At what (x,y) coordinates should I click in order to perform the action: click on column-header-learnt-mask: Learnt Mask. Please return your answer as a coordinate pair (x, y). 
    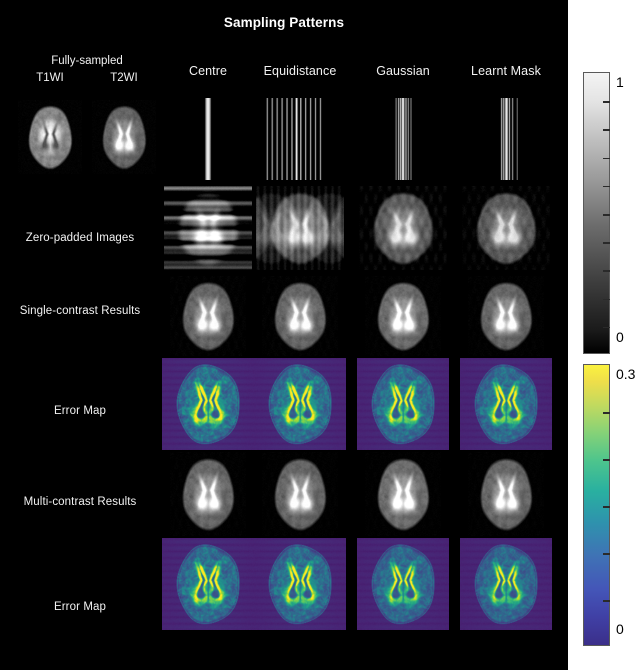
    Looking at the image, I should click on (506, 71).